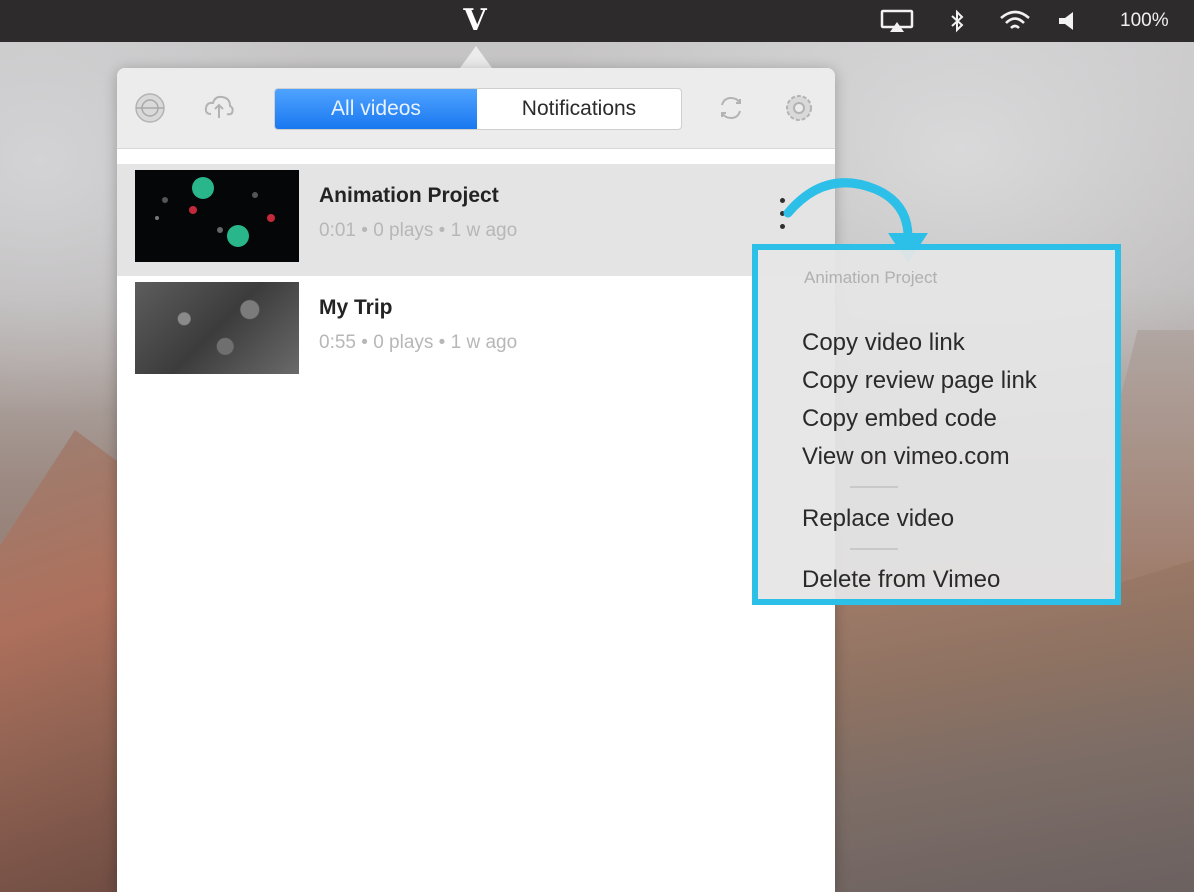 Image resolution: width=1194 pixels, height=892 pixels. I want to click on vimeo-logo: V, so click(475, 21).